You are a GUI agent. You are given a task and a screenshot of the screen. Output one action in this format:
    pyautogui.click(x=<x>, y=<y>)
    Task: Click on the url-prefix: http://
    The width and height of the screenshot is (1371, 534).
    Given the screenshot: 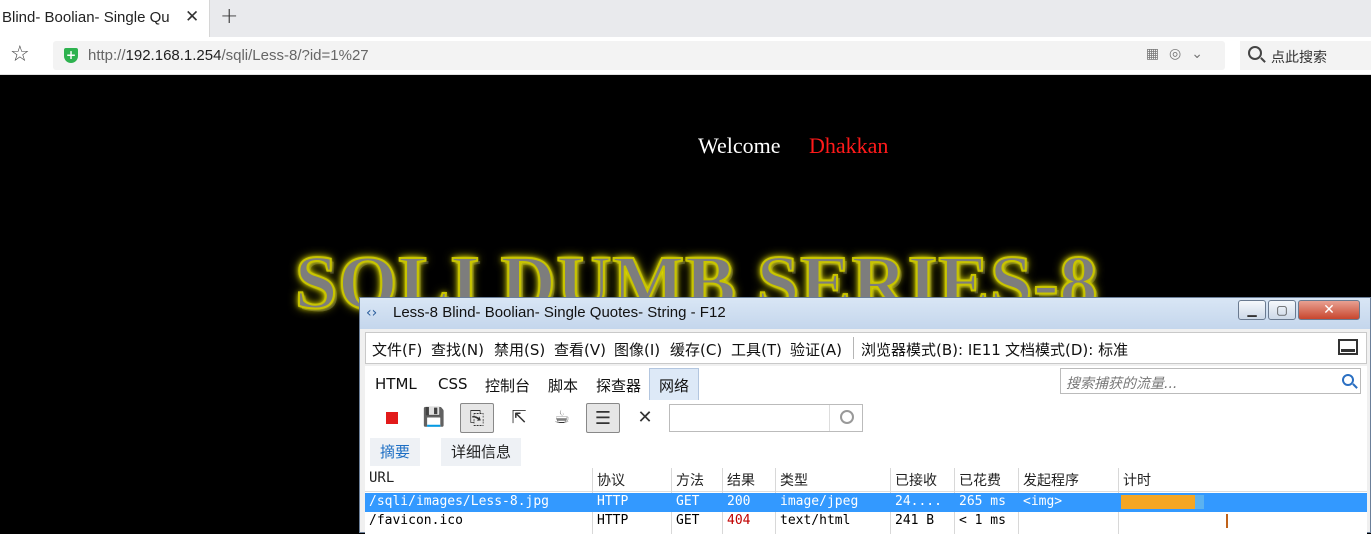 What is the action you would take?
    pyautogui.click(x=107, y=55)
    